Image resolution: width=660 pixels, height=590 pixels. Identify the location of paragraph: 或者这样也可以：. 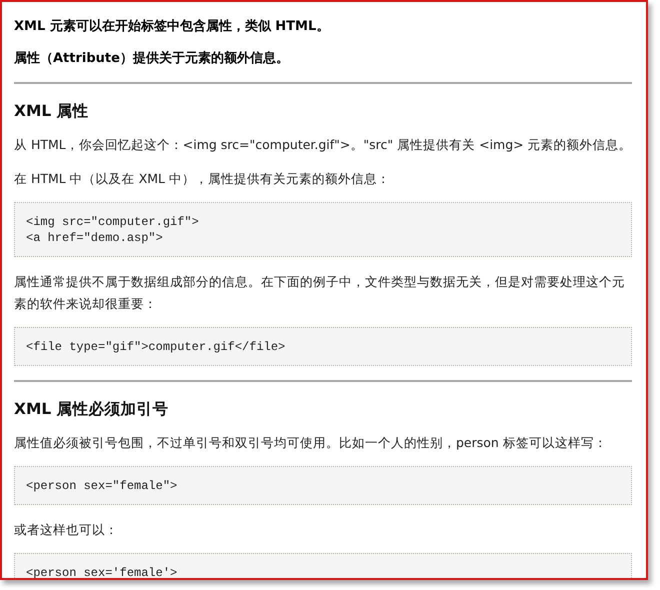
(66, 530).